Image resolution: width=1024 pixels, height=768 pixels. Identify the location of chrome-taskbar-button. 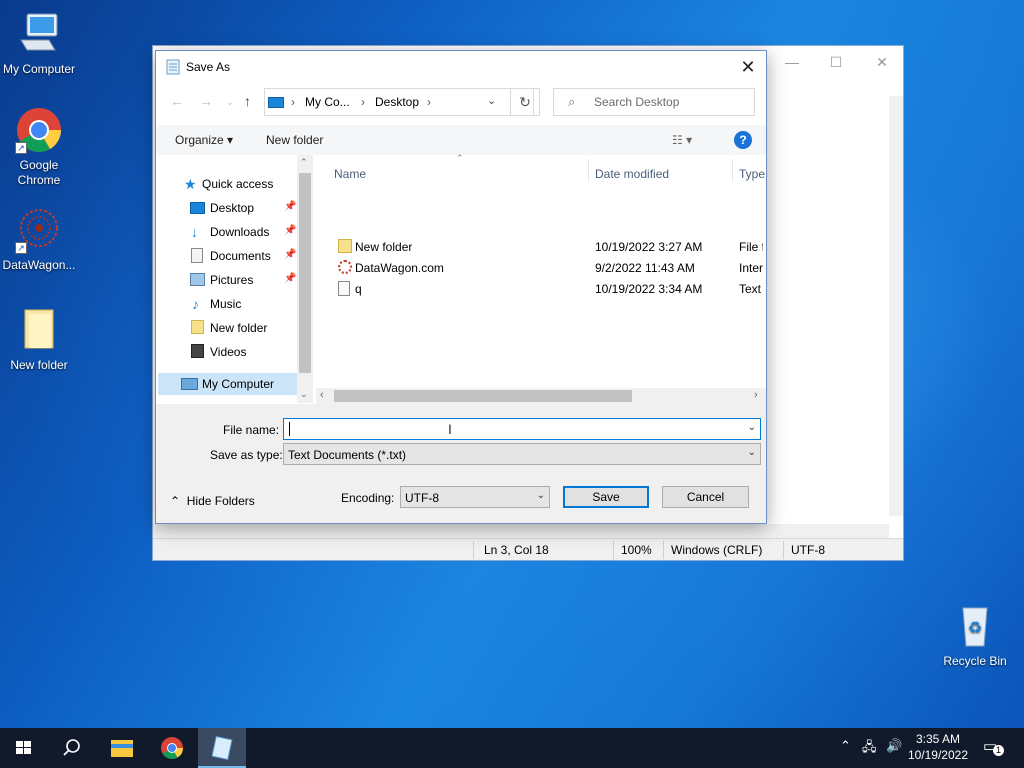
(172, 748).